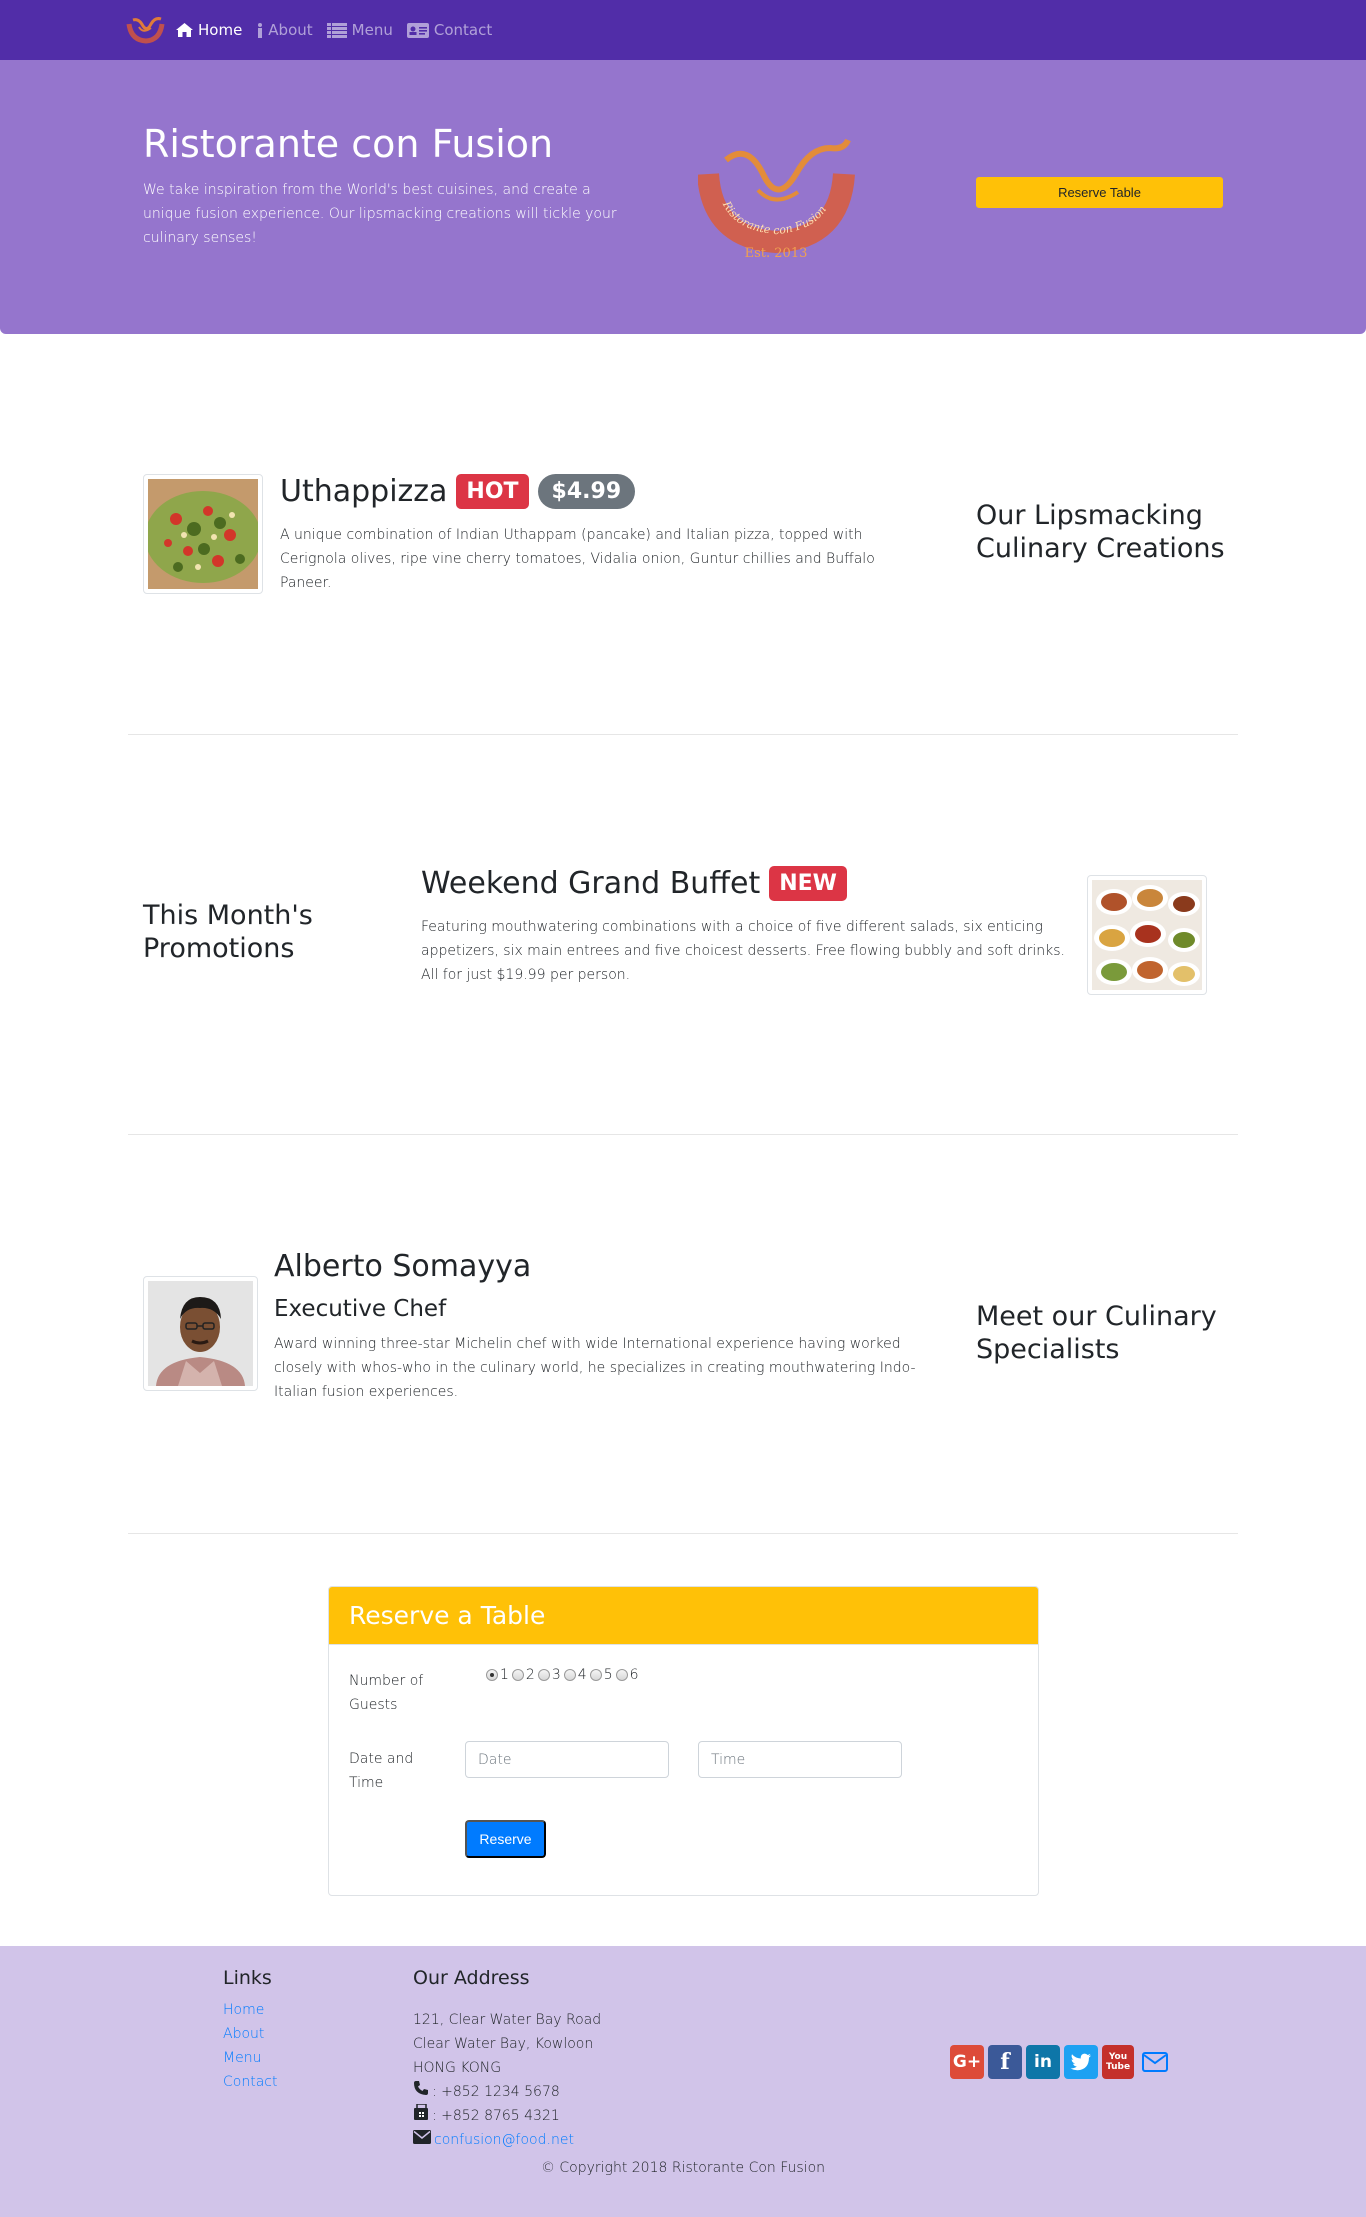 This screenshot has width=1366, height=2217. Describe the element at coordinates (1100, 532) in the screenshot. I see `dish-section-heading: Our Lipsmacking Culinary Creations` at that location.